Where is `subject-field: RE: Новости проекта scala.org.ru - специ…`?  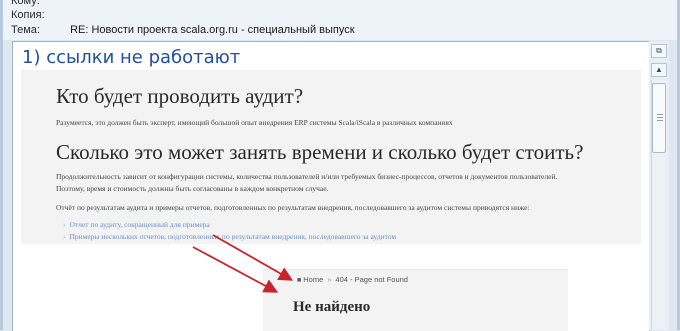 subject-field: RE: Новости проекта scala.org.ru - специ… is located at coordinates (212, 30).